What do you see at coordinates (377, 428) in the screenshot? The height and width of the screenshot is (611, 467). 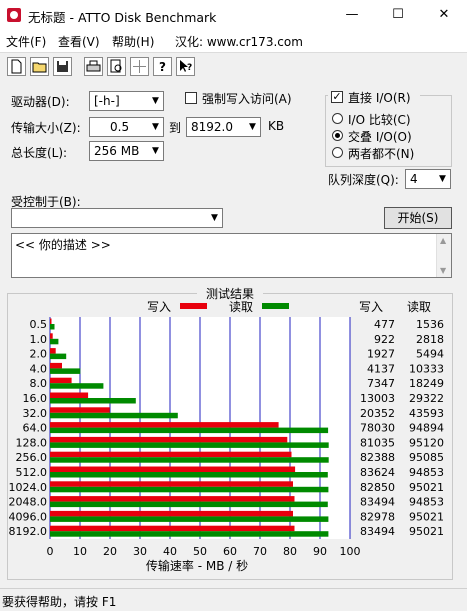 I see `write-value-label: 78030` at bounding box center [377, 428].